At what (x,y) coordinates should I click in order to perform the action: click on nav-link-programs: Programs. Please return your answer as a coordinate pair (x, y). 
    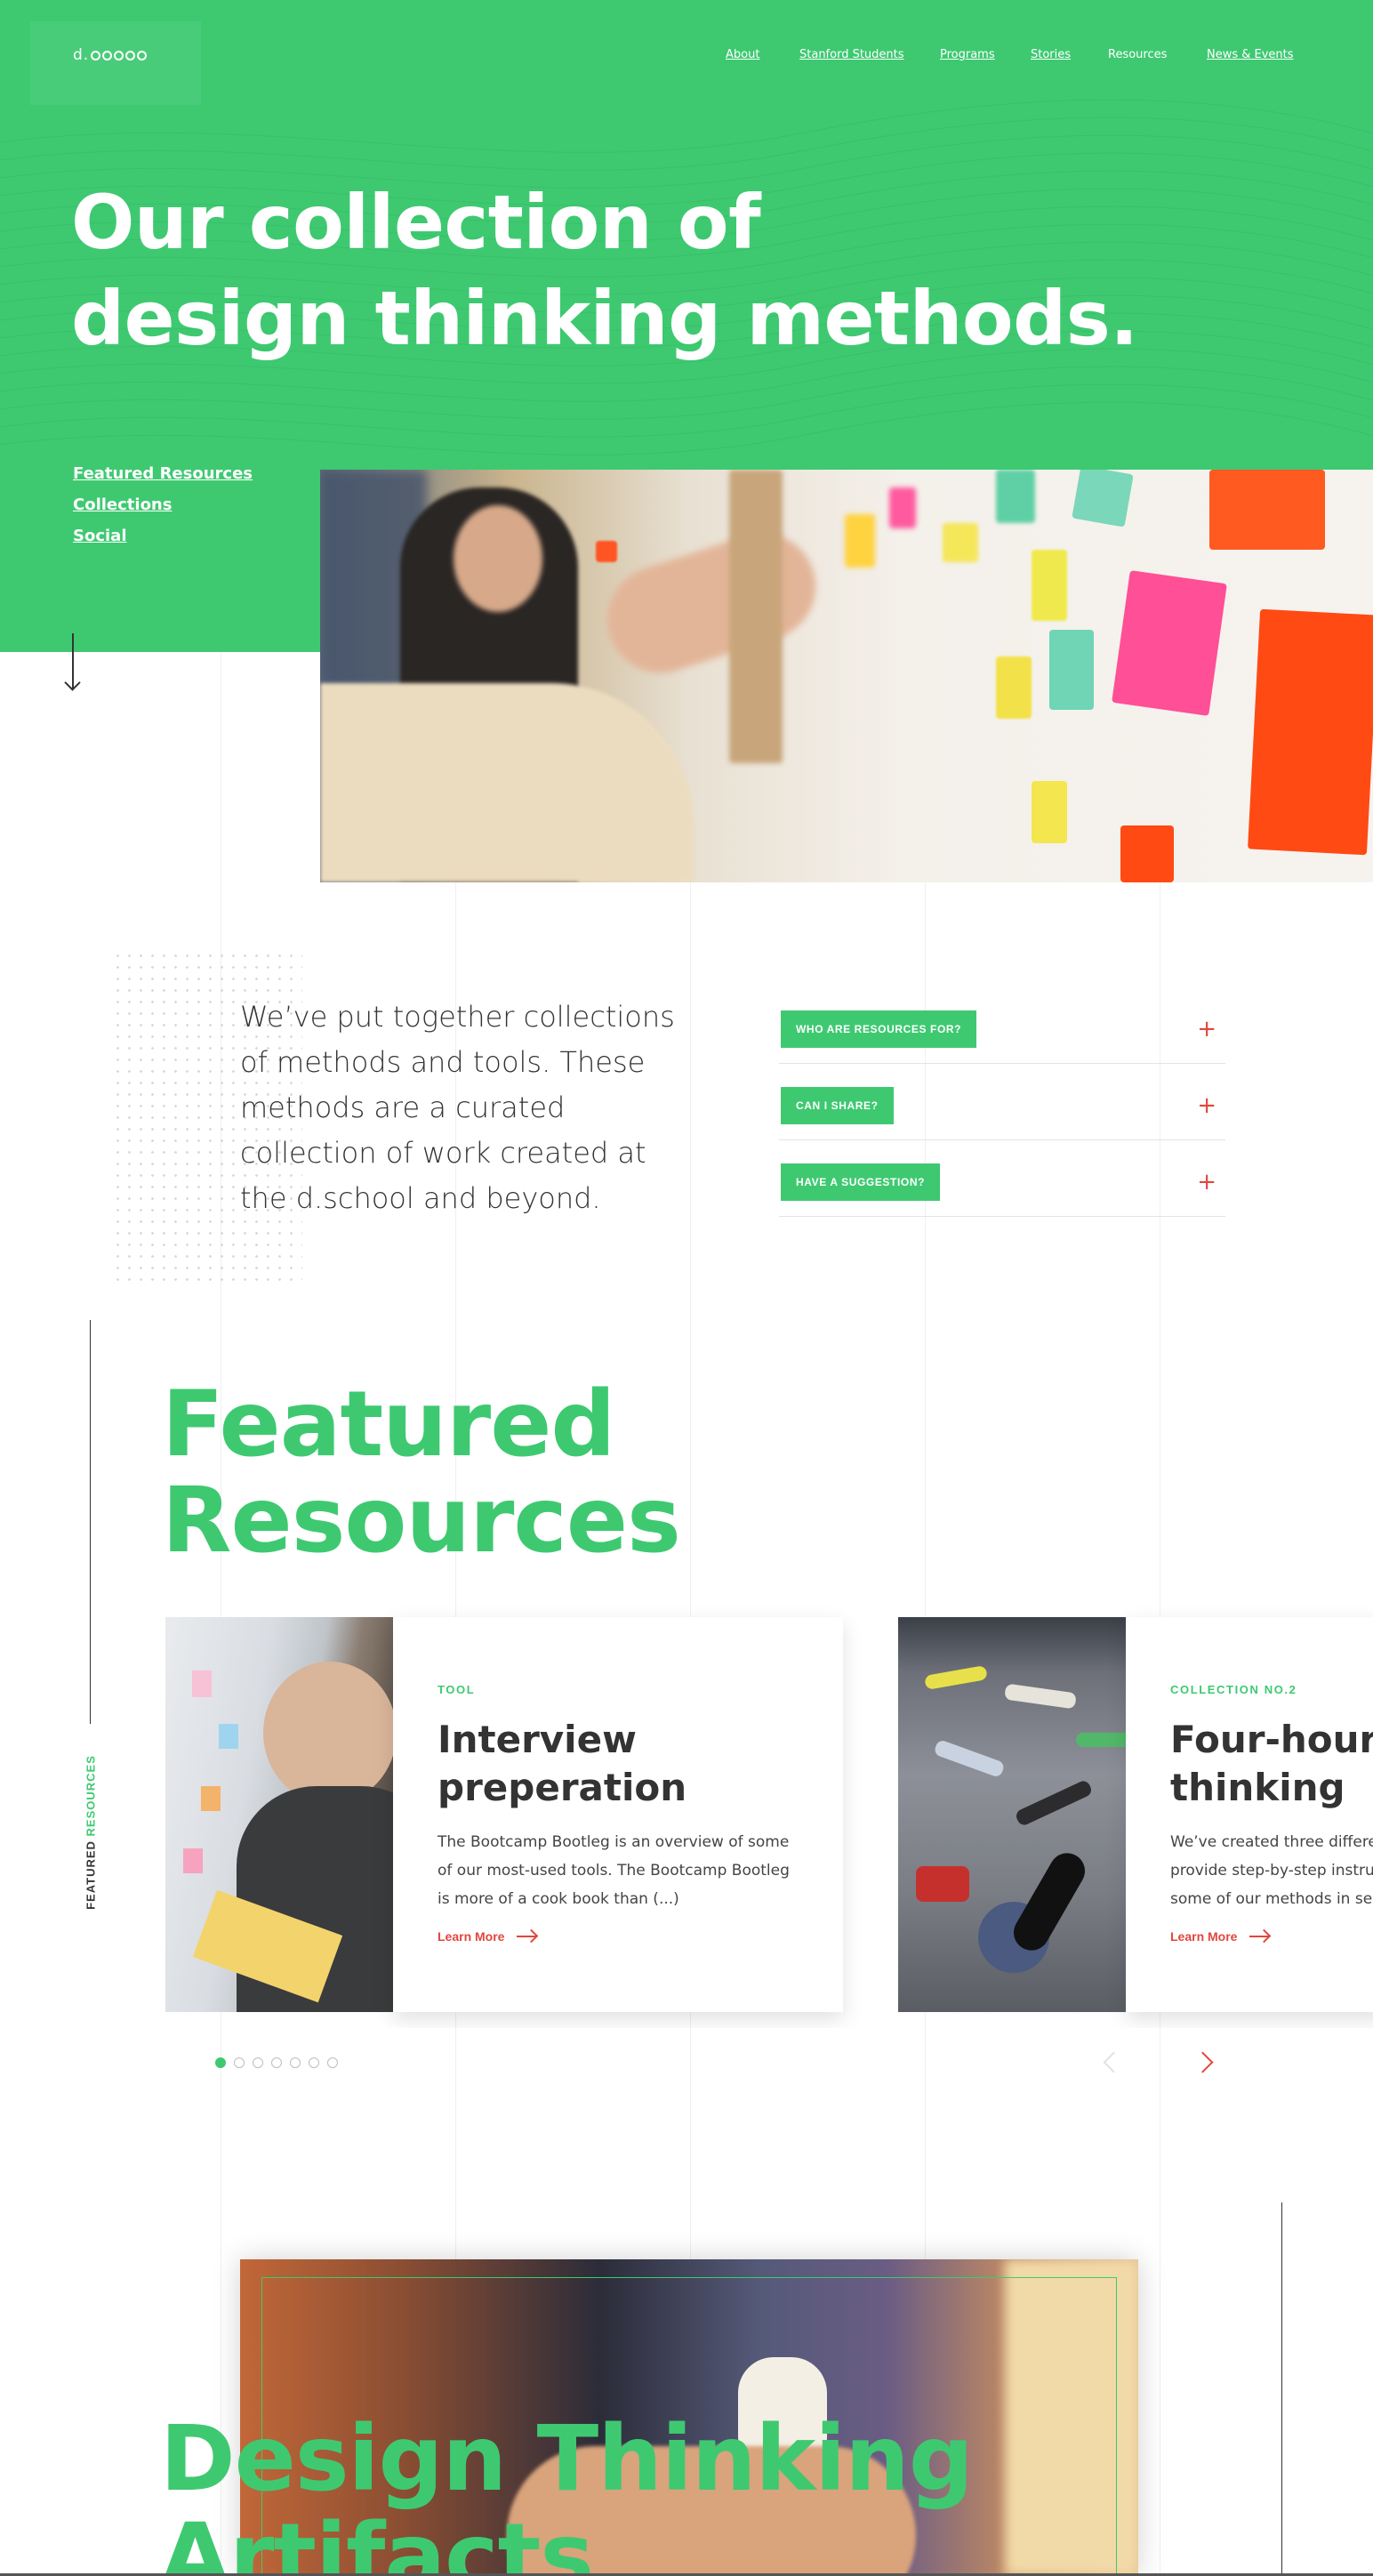
    Looking at the image, I should click on (968, 54).